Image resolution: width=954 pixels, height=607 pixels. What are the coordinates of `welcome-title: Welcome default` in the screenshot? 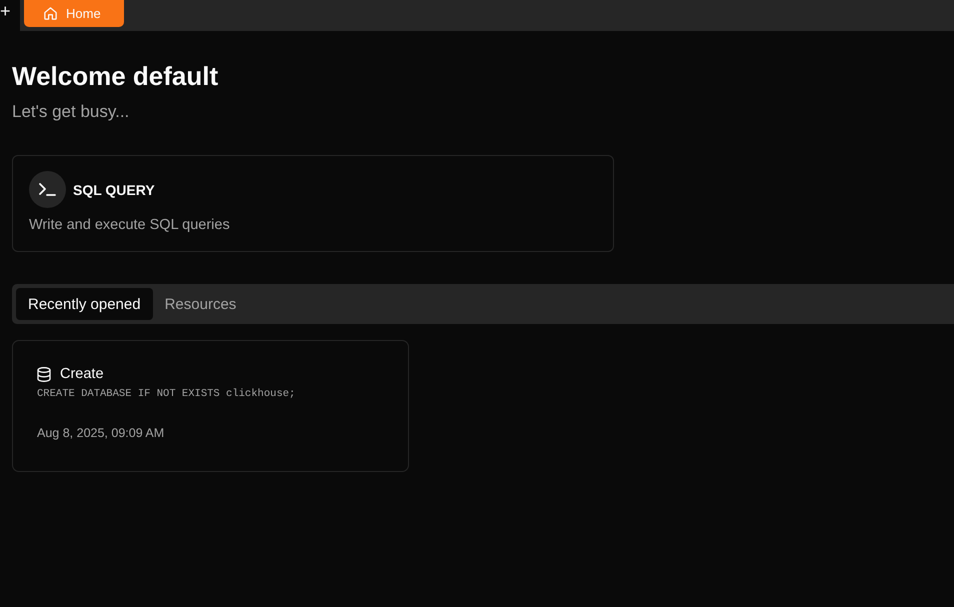 It's located at (116, 76).